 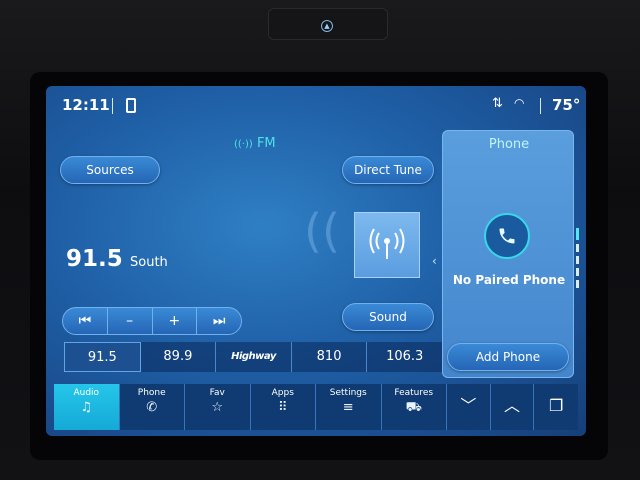 I want to click on top-control-knob: ▲, so click(x=328, y=24).